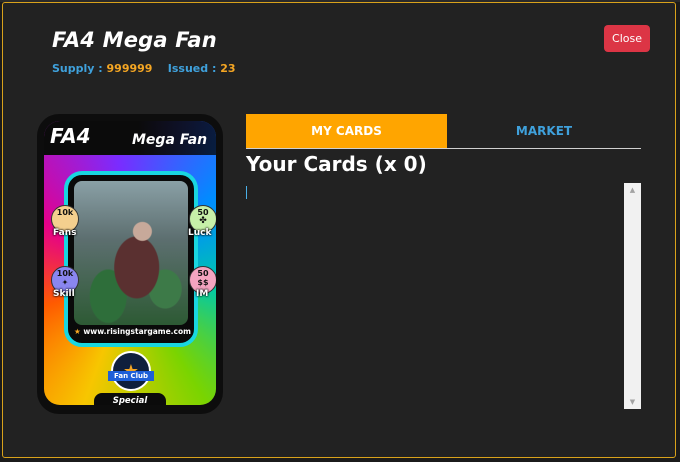 The height and width of the screenshot is (462, 680). Describe the element at coordinates (131, 253) in the screenshot. I see `card-photo` at that location.